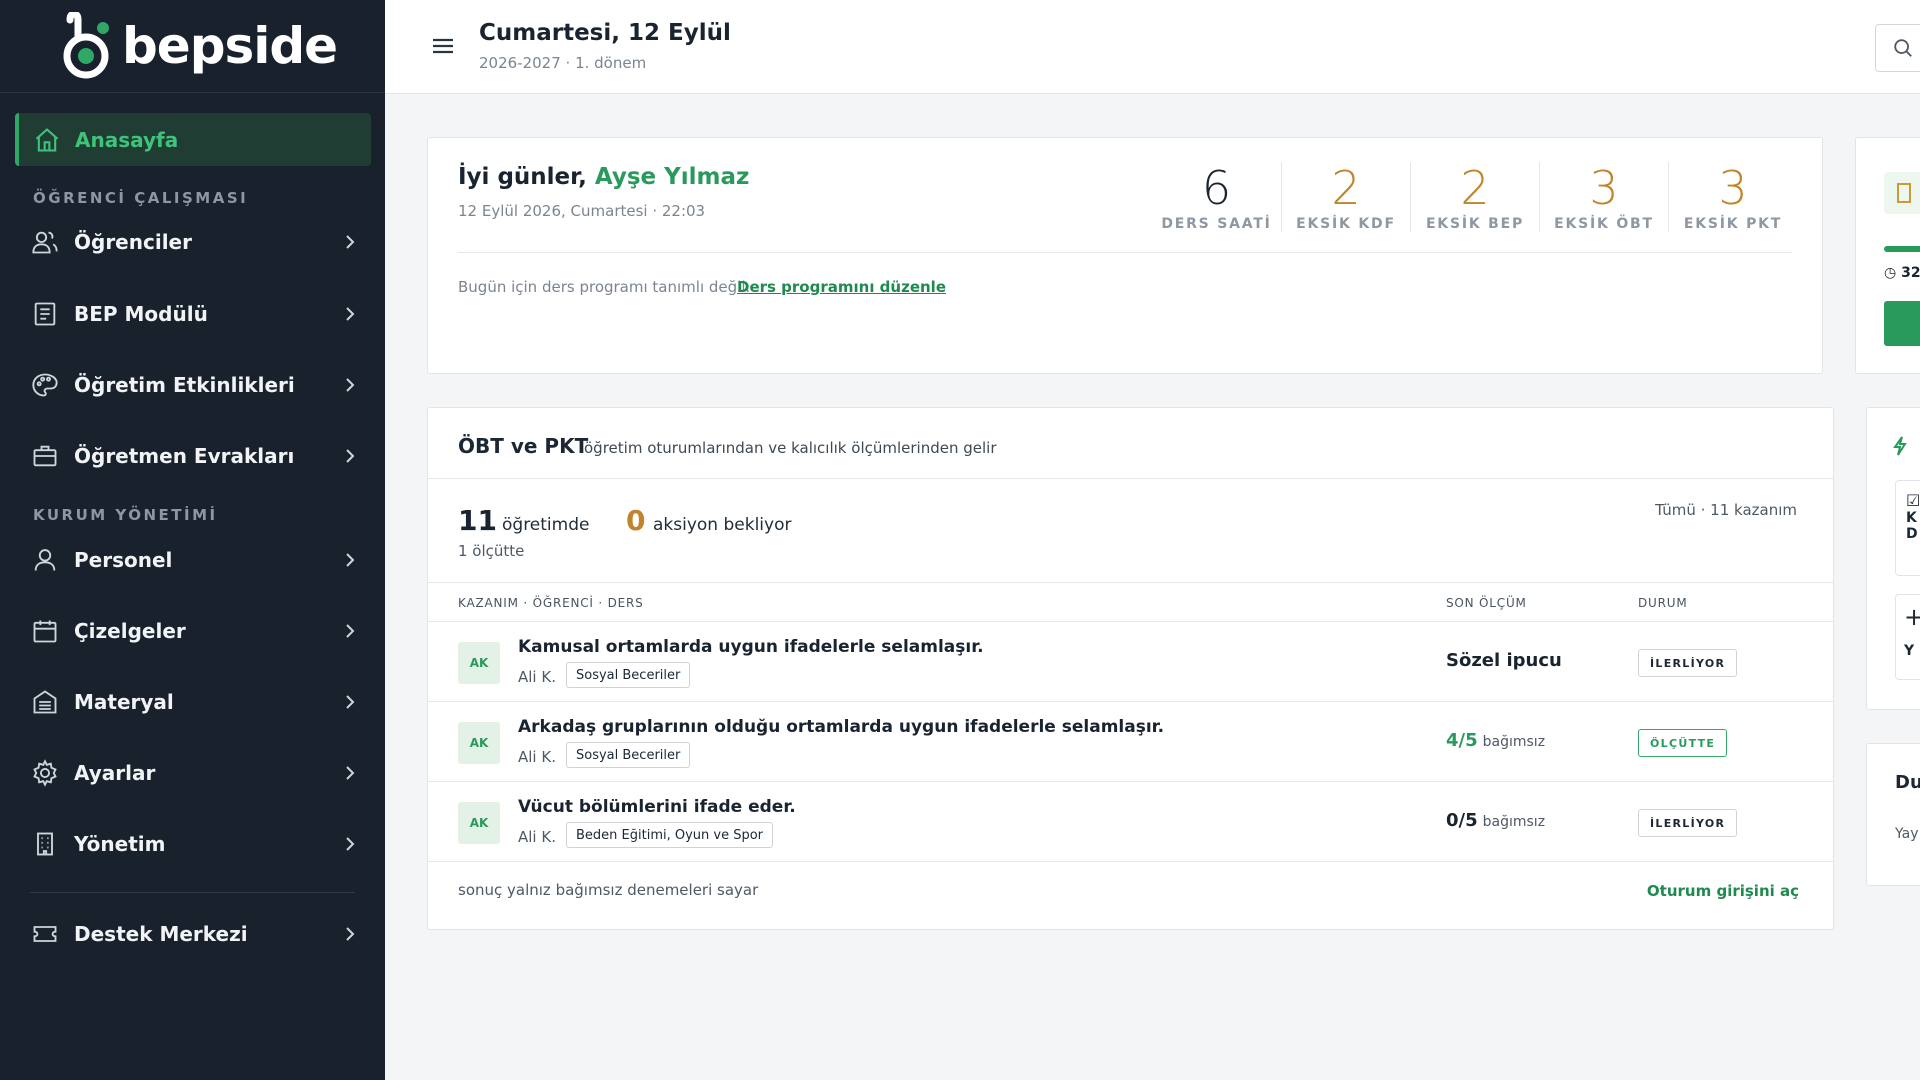  I want to click on sidebar-item-label: Destek Merkezi, so click(161, 934).